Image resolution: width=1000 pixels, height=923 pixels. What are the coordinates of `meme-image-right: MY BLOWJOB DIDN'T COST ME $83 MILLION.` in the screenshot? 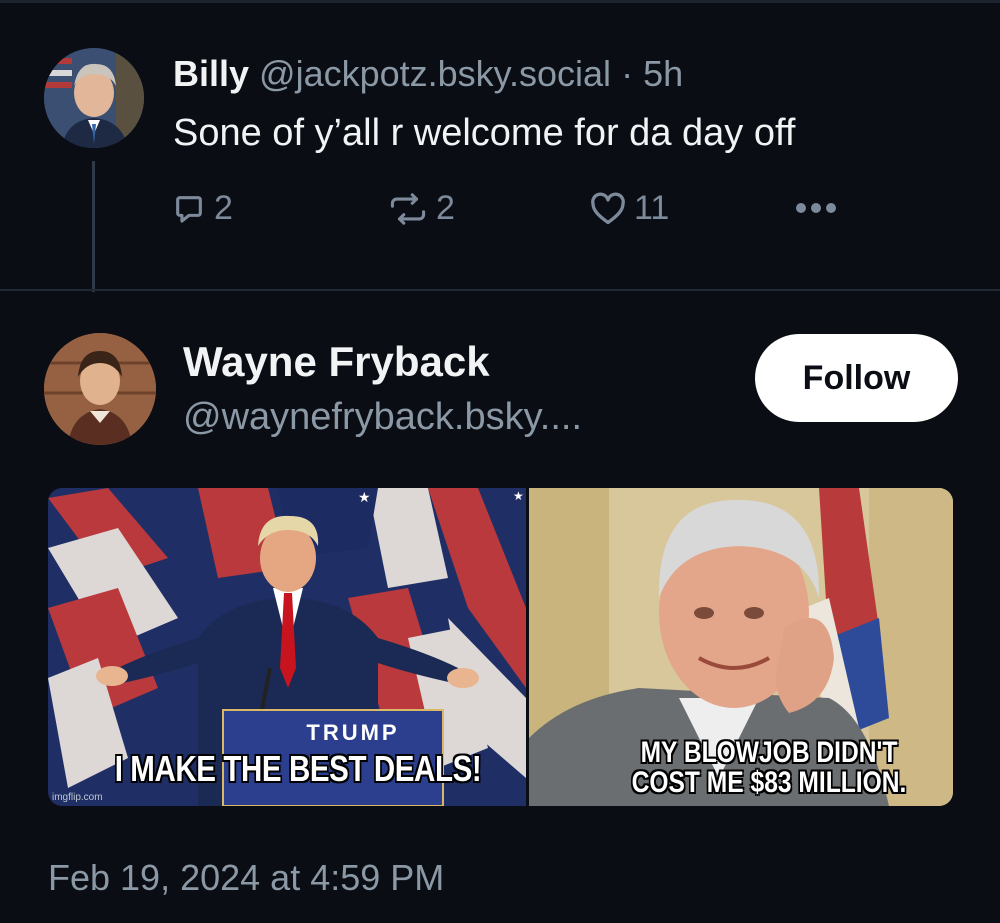 It's located at (741, 647).